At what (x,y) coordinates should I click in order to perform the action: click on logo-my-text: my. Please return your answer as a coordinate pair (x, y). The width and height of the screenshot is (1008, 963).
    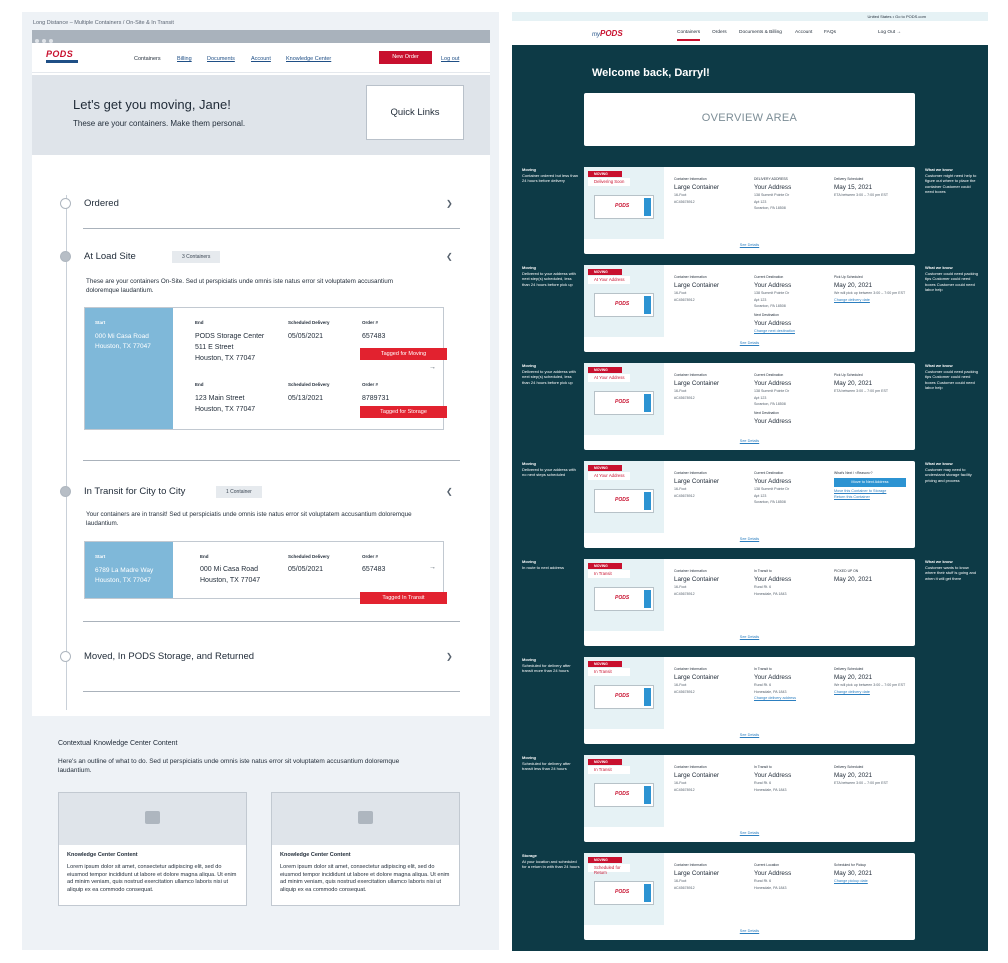
    Looking at the image, I should click on (596, 35).